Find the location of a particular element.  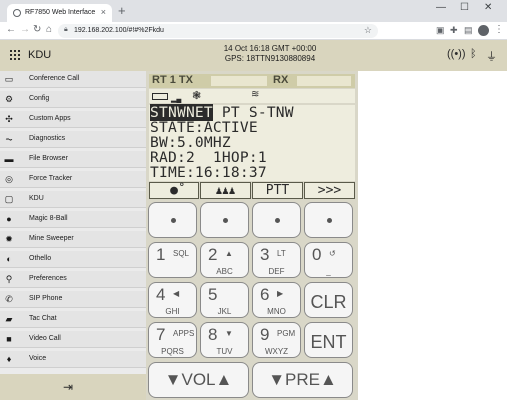

key-9: 9 PGM WXYZ is located at coordinates (276, 340).